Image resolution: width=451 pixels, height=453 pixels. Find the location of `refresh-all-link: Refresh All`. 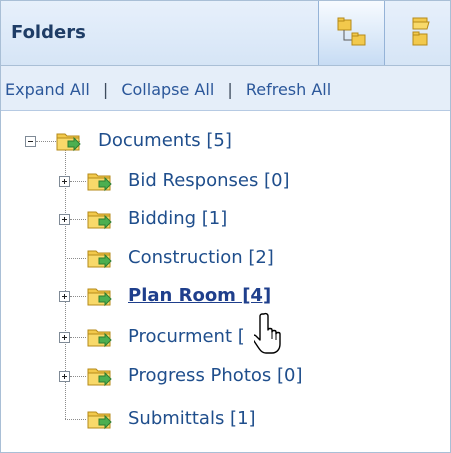

refresh-all-link: Refresh All is located at coordinates (288, 89).